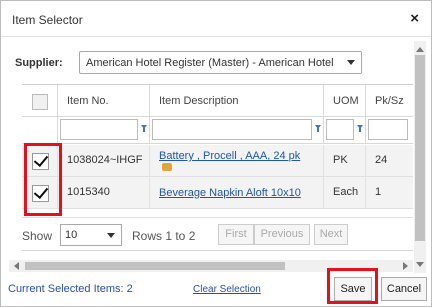 The height and width of the screenshot is (307, 432). Describe the element at coordinates (340, 160) in the screenshot. I see `uom-value: PK` at that location.